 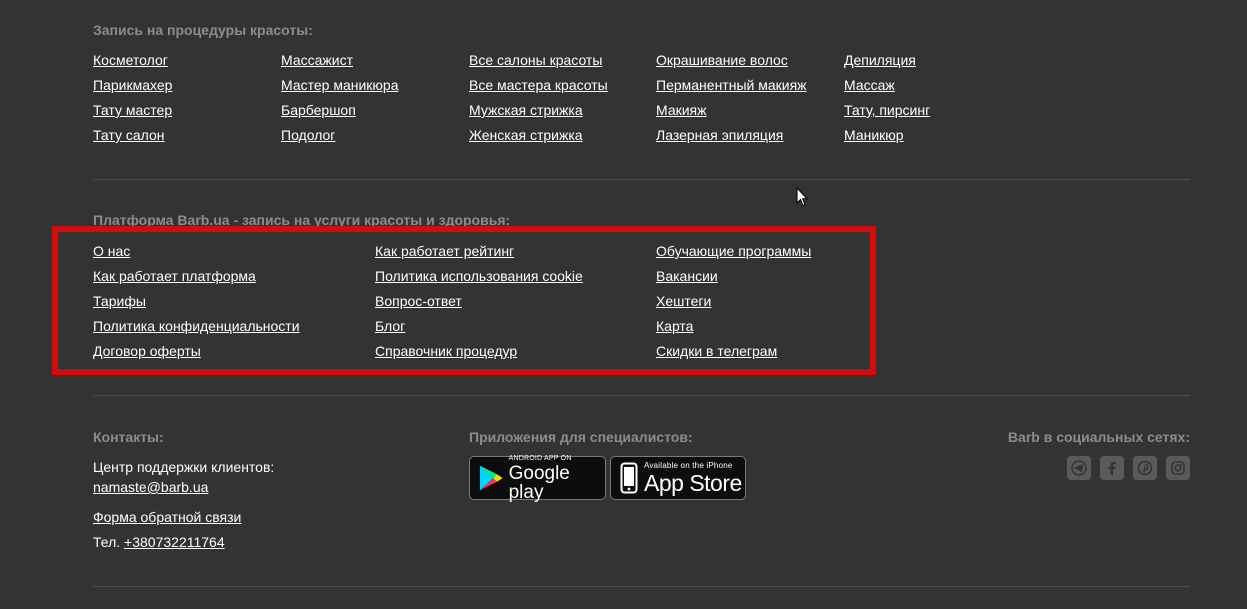 I want to click on telegram-icon, so click(x=1079, y=468).